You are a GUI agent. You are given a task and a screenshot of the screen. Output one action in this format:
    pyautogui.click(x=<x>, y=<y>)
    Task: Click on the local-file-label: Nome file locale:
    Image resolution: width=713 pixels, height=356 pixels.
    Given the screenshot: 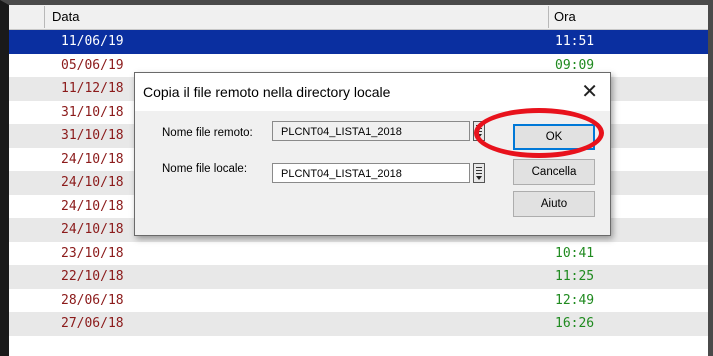 What is the action you would take?
    pyautogui.click(x=205, y=169)
    